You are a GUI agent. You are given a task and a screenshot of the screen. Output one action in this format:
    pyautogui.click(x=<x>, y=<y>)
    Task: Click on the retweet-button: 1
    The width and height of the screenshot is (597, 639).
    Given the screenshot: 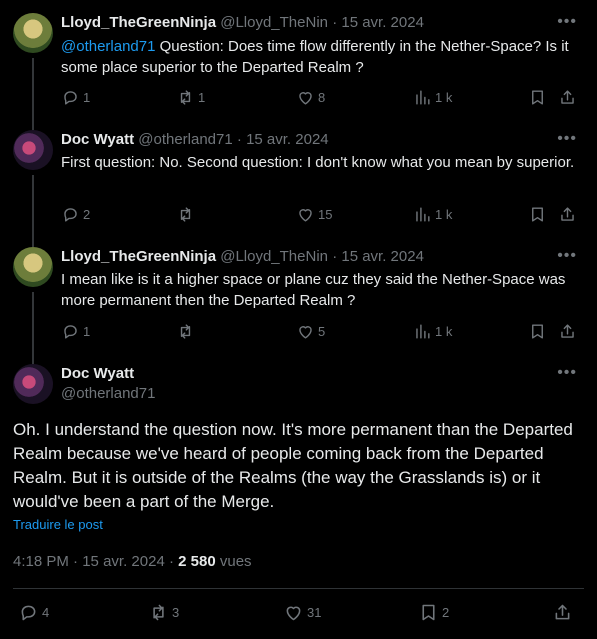 What is the action you would take?
    pyautogui.click(x=190, y=97)
    